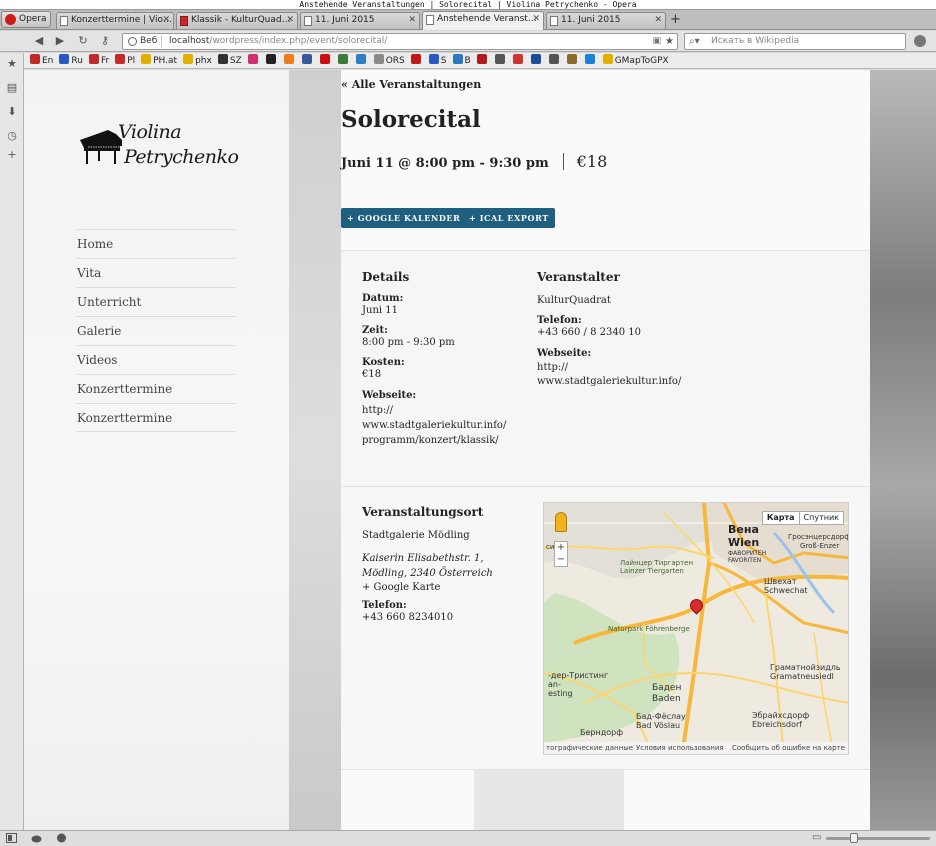 The width and height of the screenshot is (936, 846). Describe the element at coordinates (10, 19) in the screenshot. I see `opera-logo-icon` at that location.